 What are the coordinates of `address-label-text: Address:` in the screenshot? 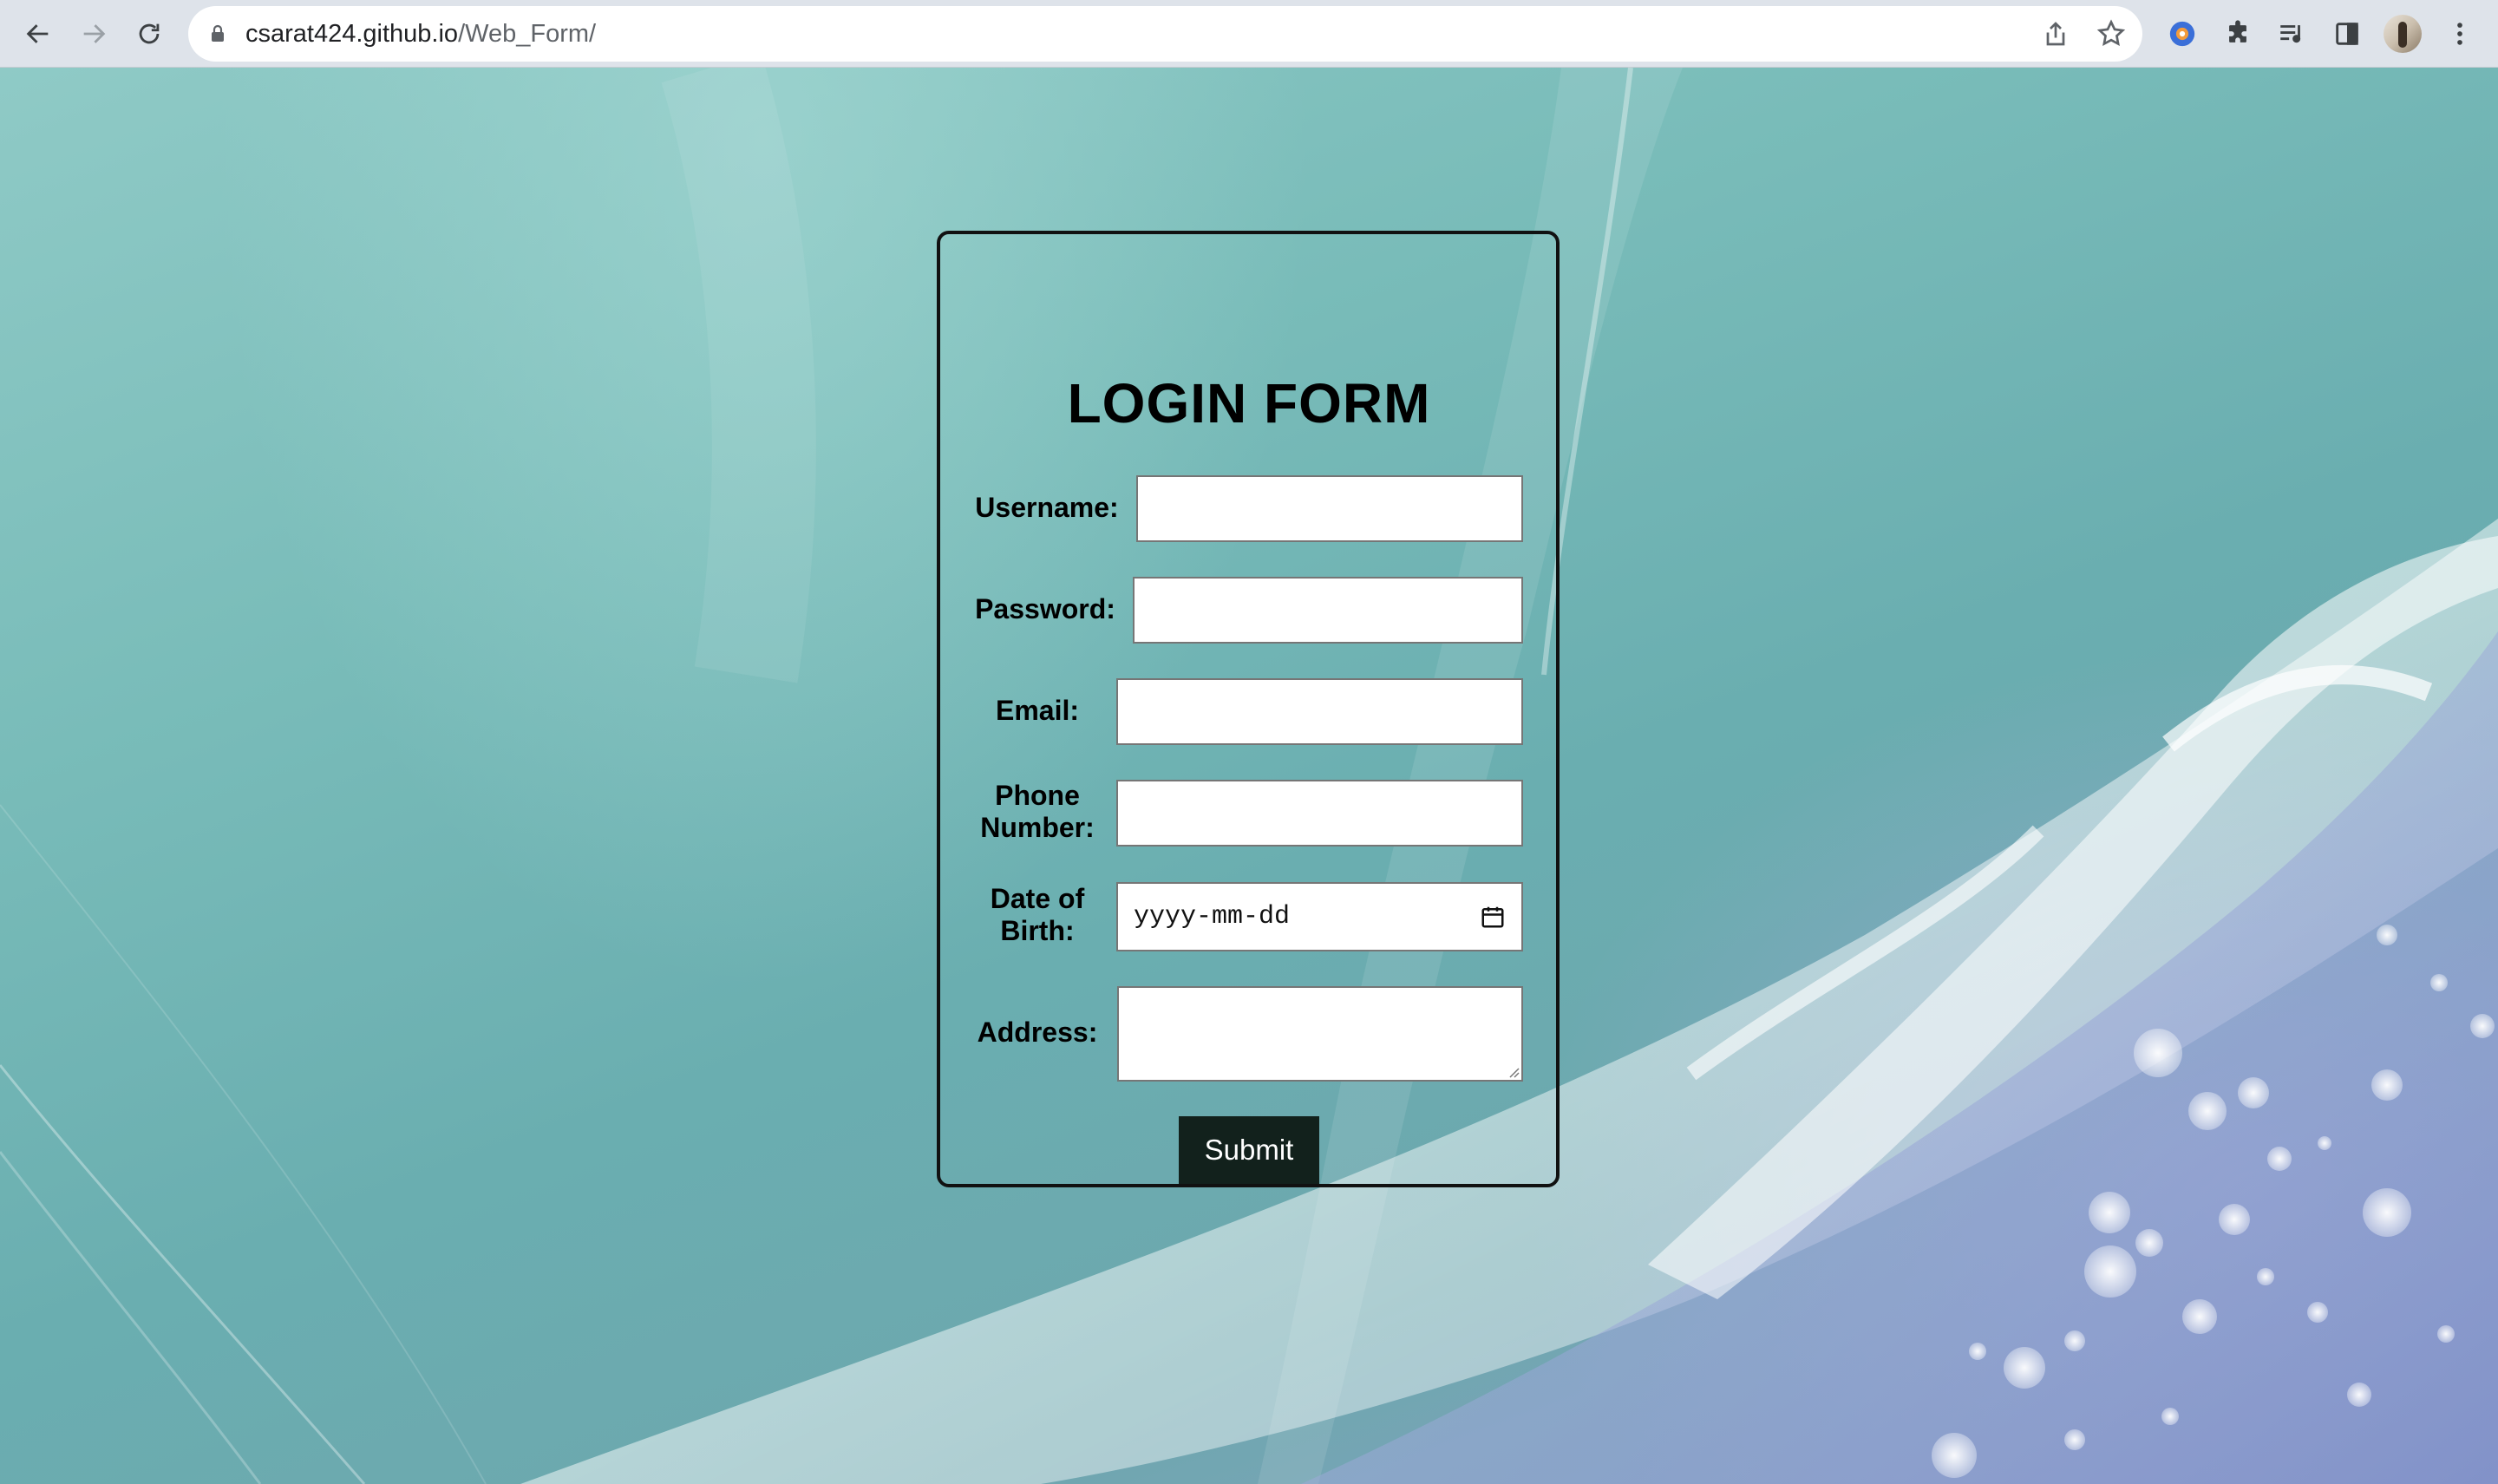 It's located at (1037, 1033).